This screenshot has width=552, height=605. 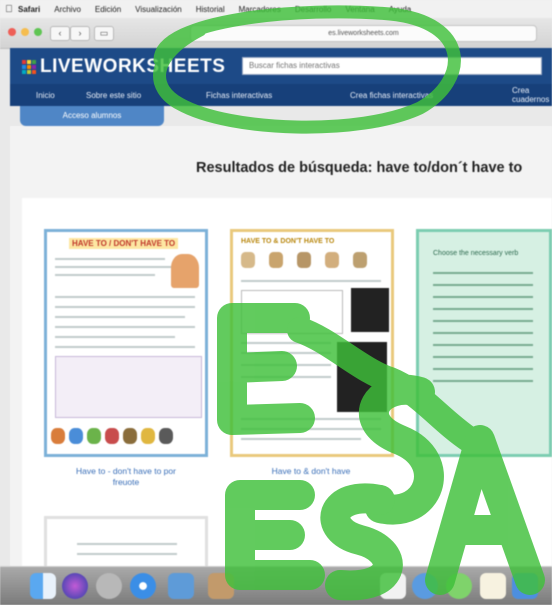 I want to click on minimize-window-icon, so click(x=25, y=32).